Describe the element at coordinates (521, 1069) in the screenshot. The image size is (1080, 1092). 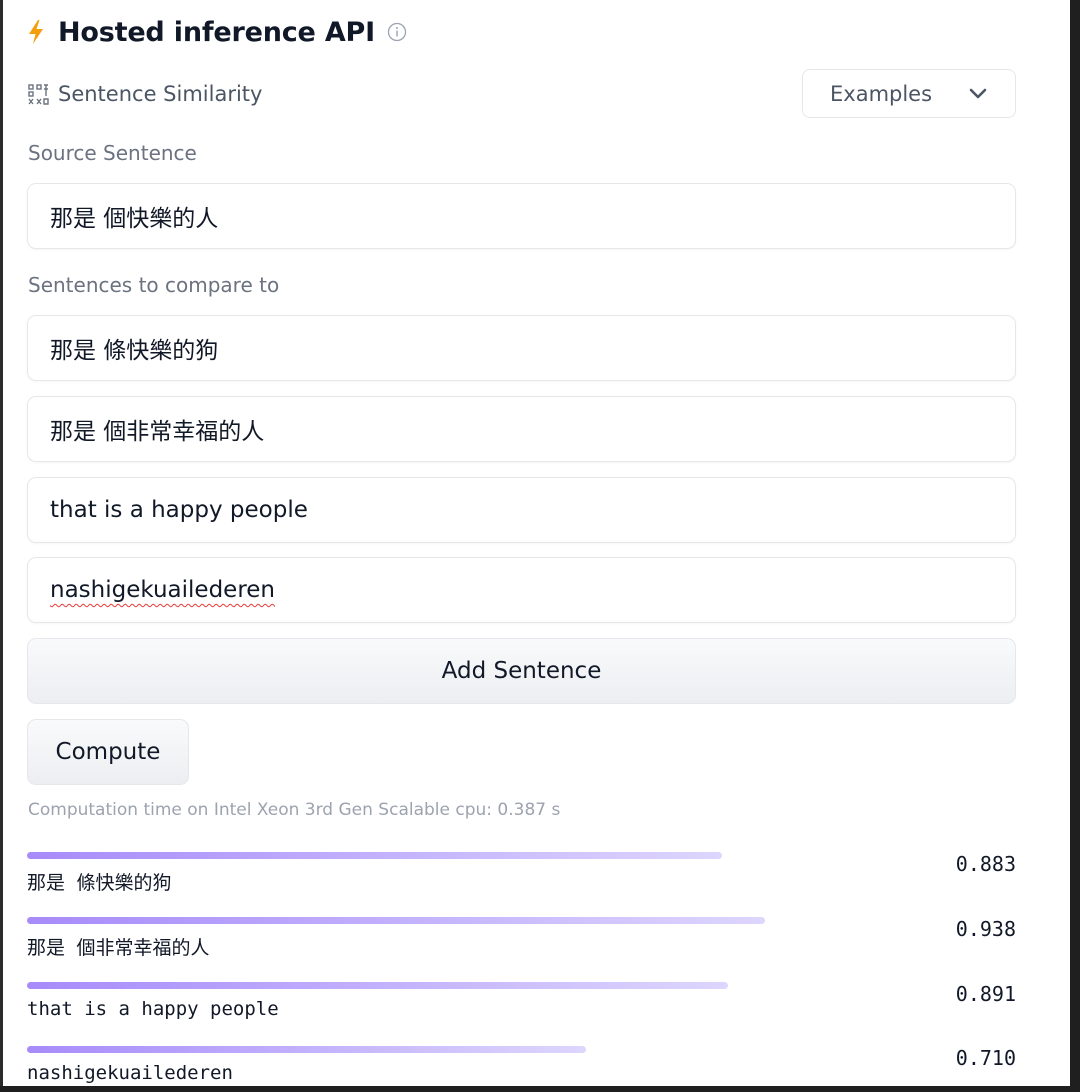
I see `result-row: nashigekuailederen 0.710` at that location.